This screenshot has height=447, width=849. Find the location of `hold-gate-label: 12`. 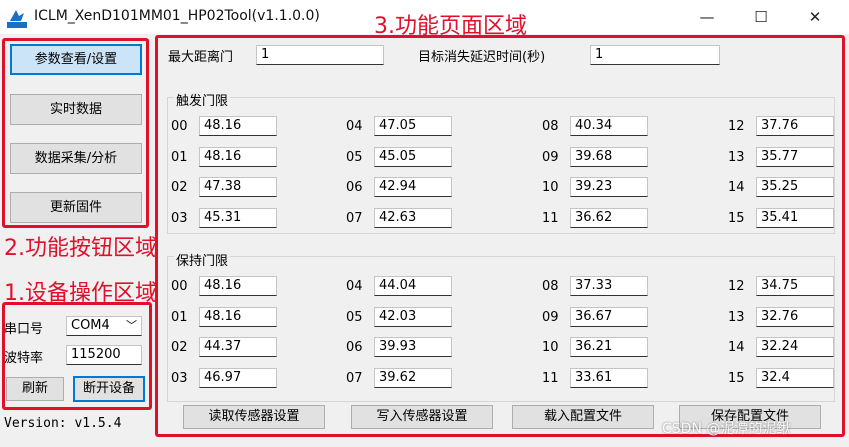

hold-gate-label: 12 is located at coordinates (736, 286).